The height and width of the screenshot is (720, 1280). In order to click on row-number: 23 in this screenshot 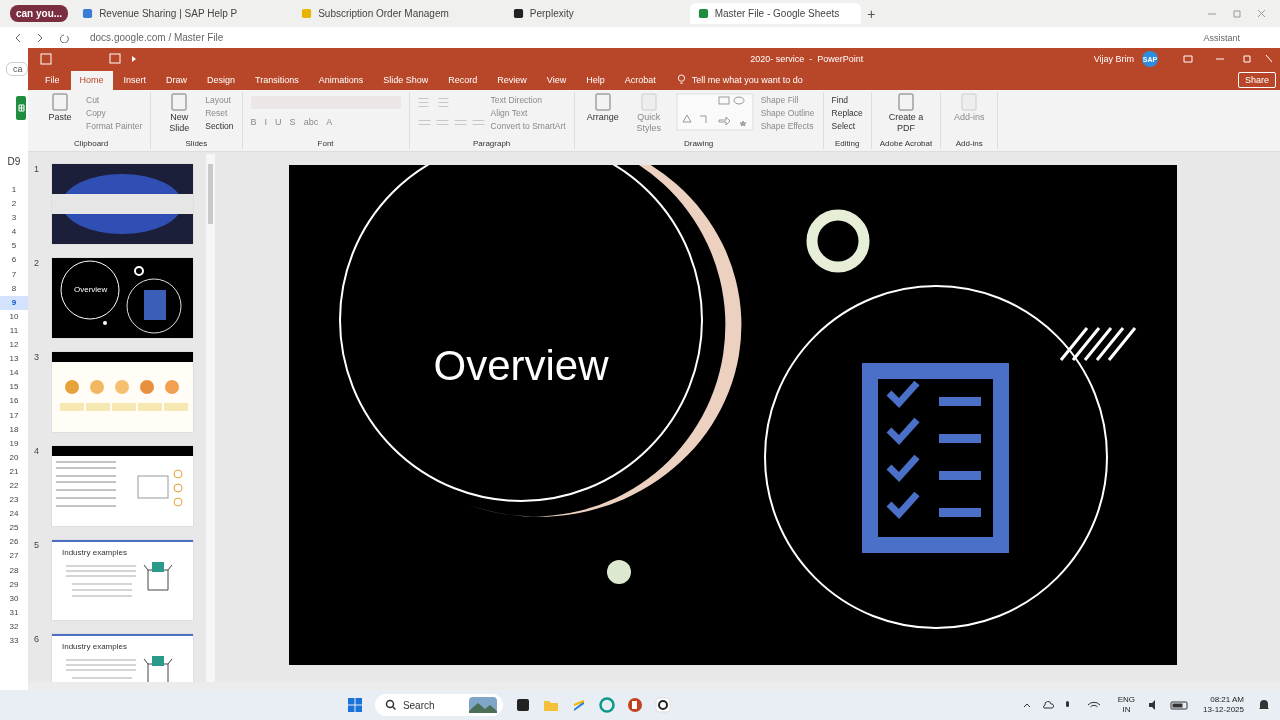, I will do `click(14, 500)`.